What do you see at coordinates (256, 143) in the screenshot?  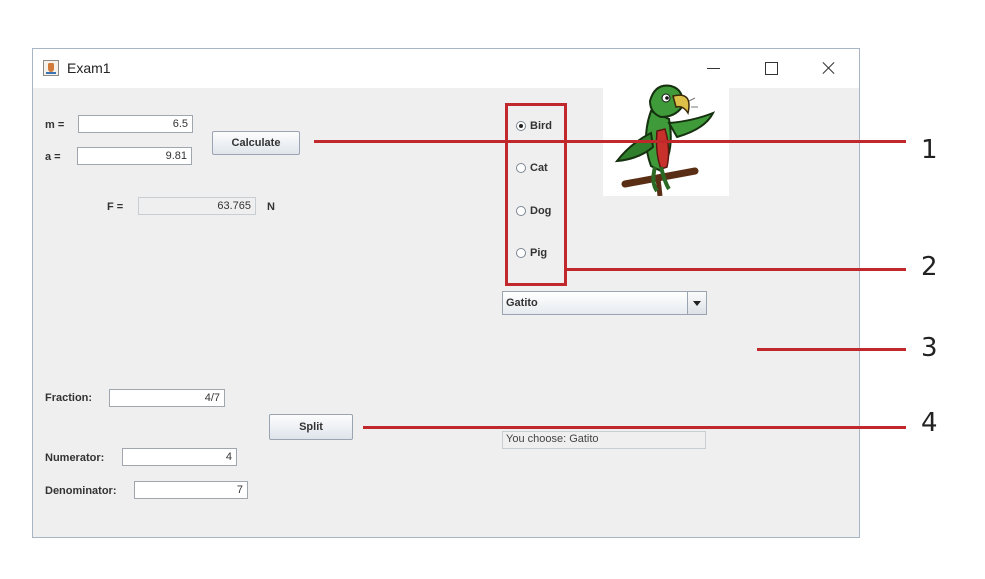 I see `calculate-button: Calculate` at bounding box center [256, 143].